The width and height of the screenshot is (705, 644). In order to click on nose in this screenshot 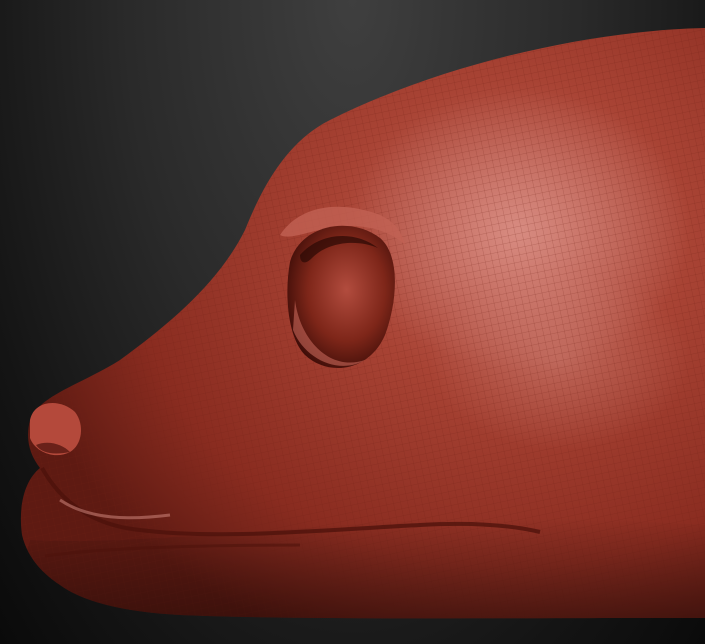, I will do `click(56, 429)`.